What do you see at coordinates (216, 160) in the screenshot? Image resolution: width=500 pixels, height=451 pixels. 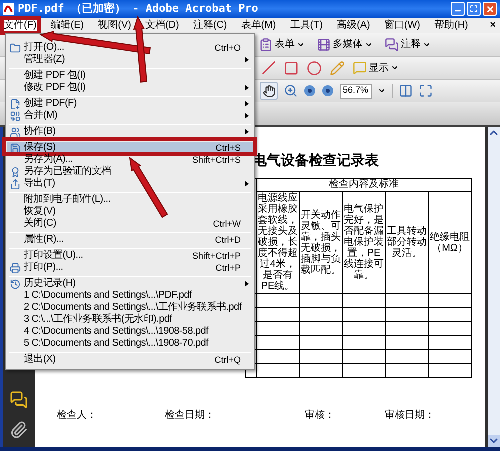 I see `shortcut-text: Shift+Ctrl+S` at bounding box center [216, 160].